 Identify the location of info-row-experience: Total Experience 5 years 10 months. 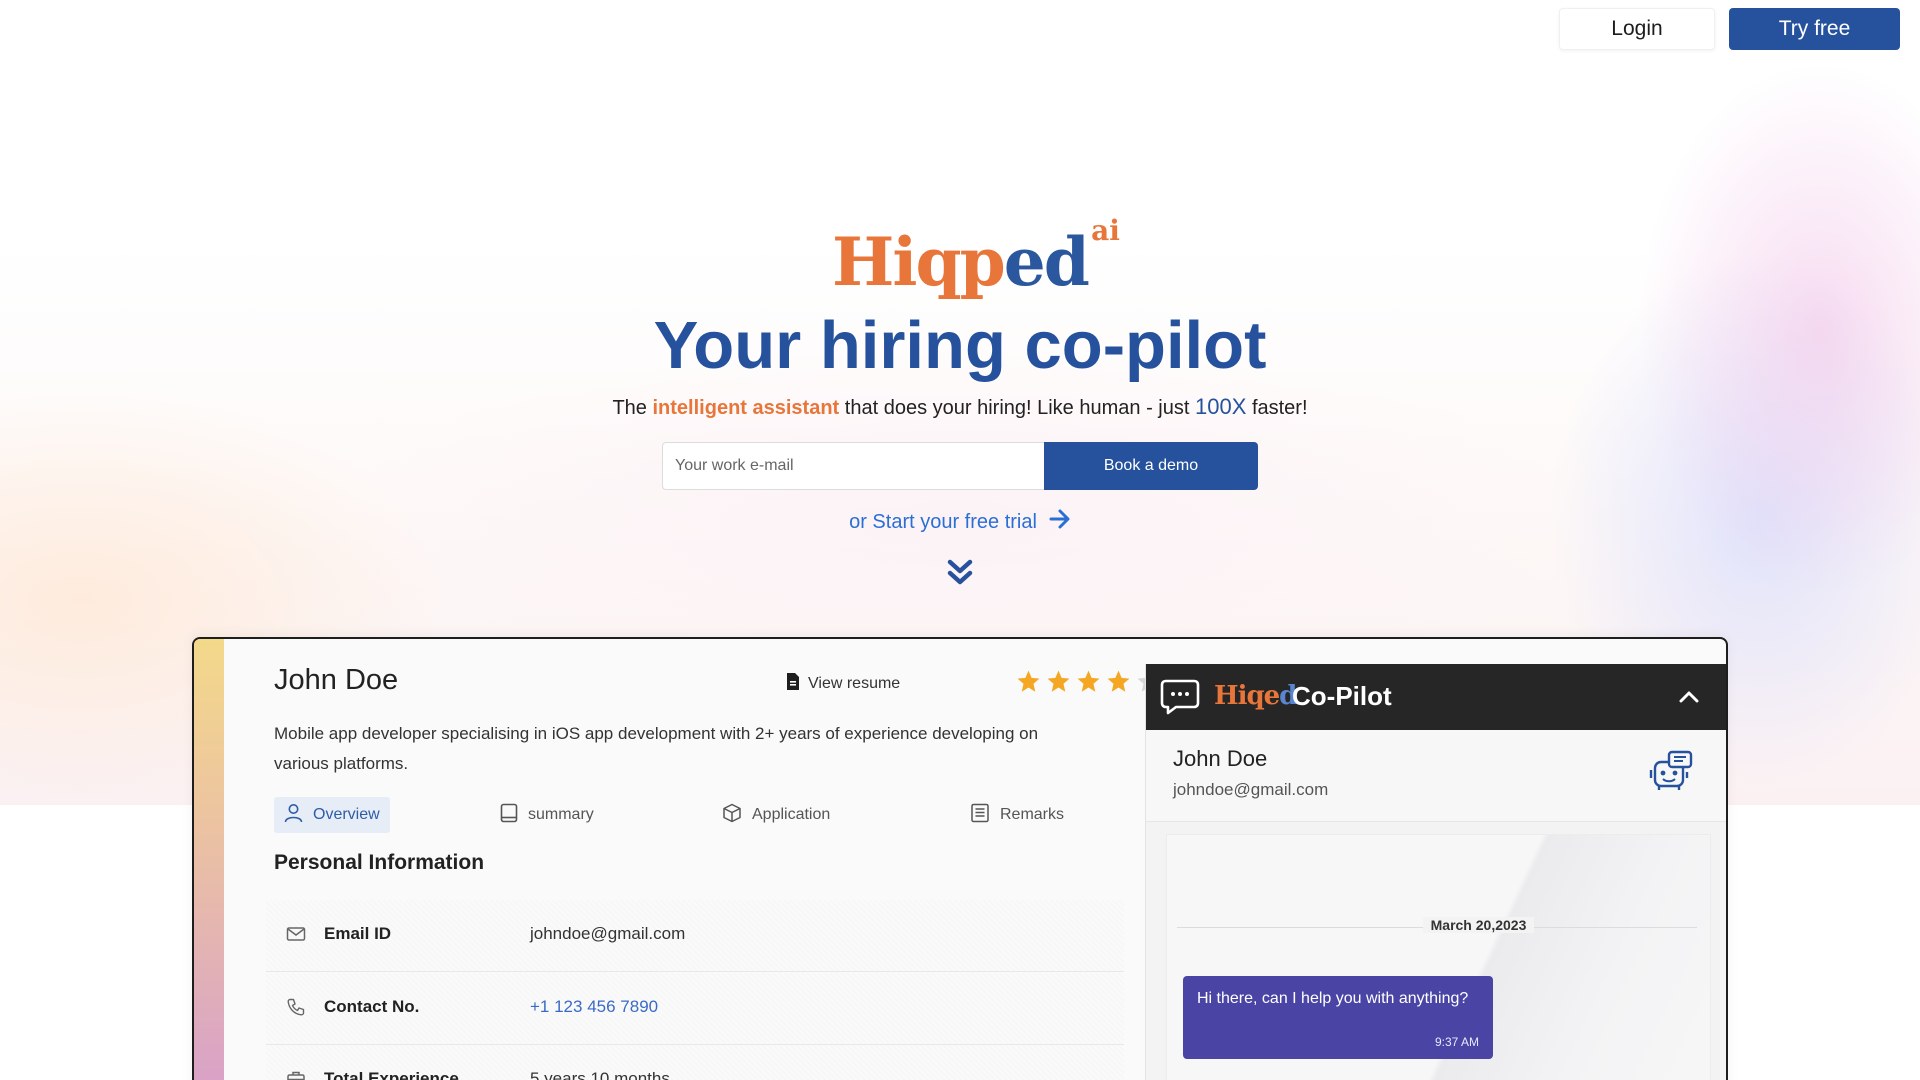
(695, 1062).